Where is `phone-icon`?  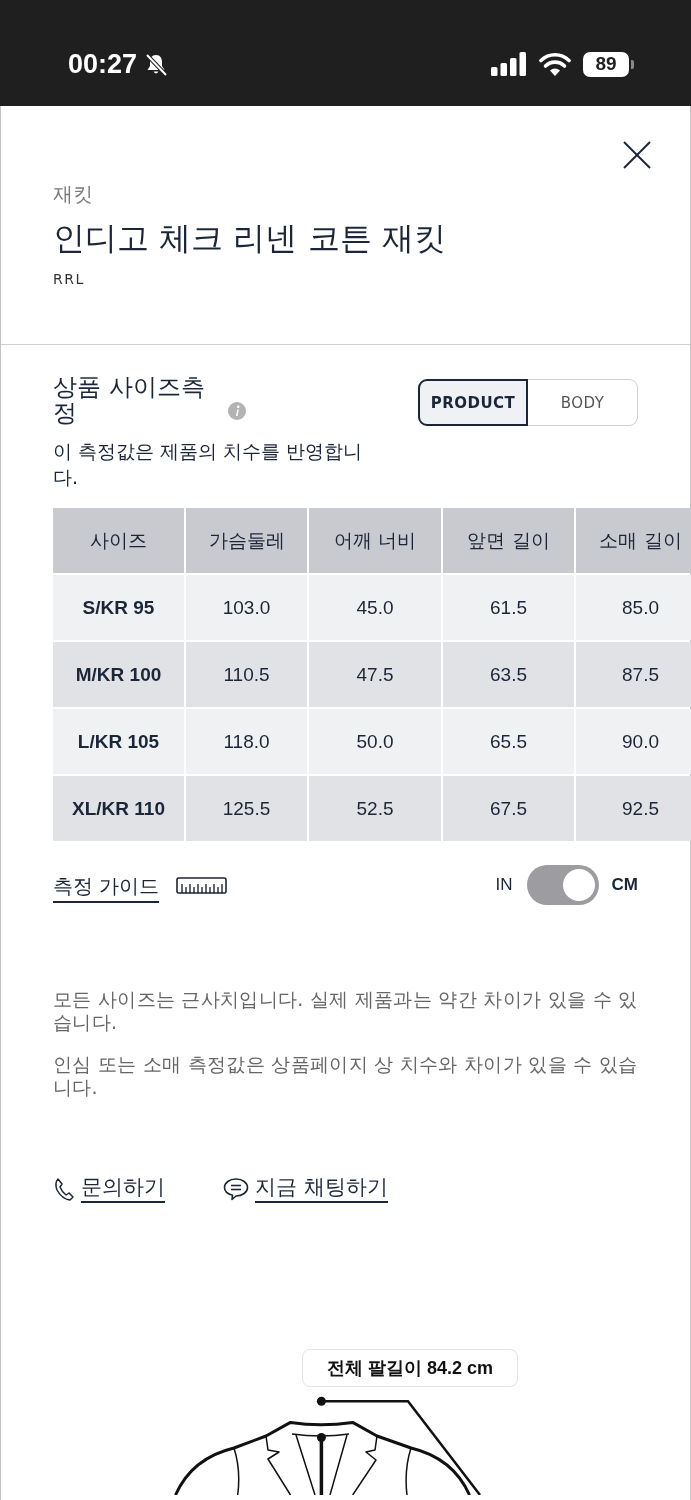
phone-icon is located at coordinates (64, 1188).